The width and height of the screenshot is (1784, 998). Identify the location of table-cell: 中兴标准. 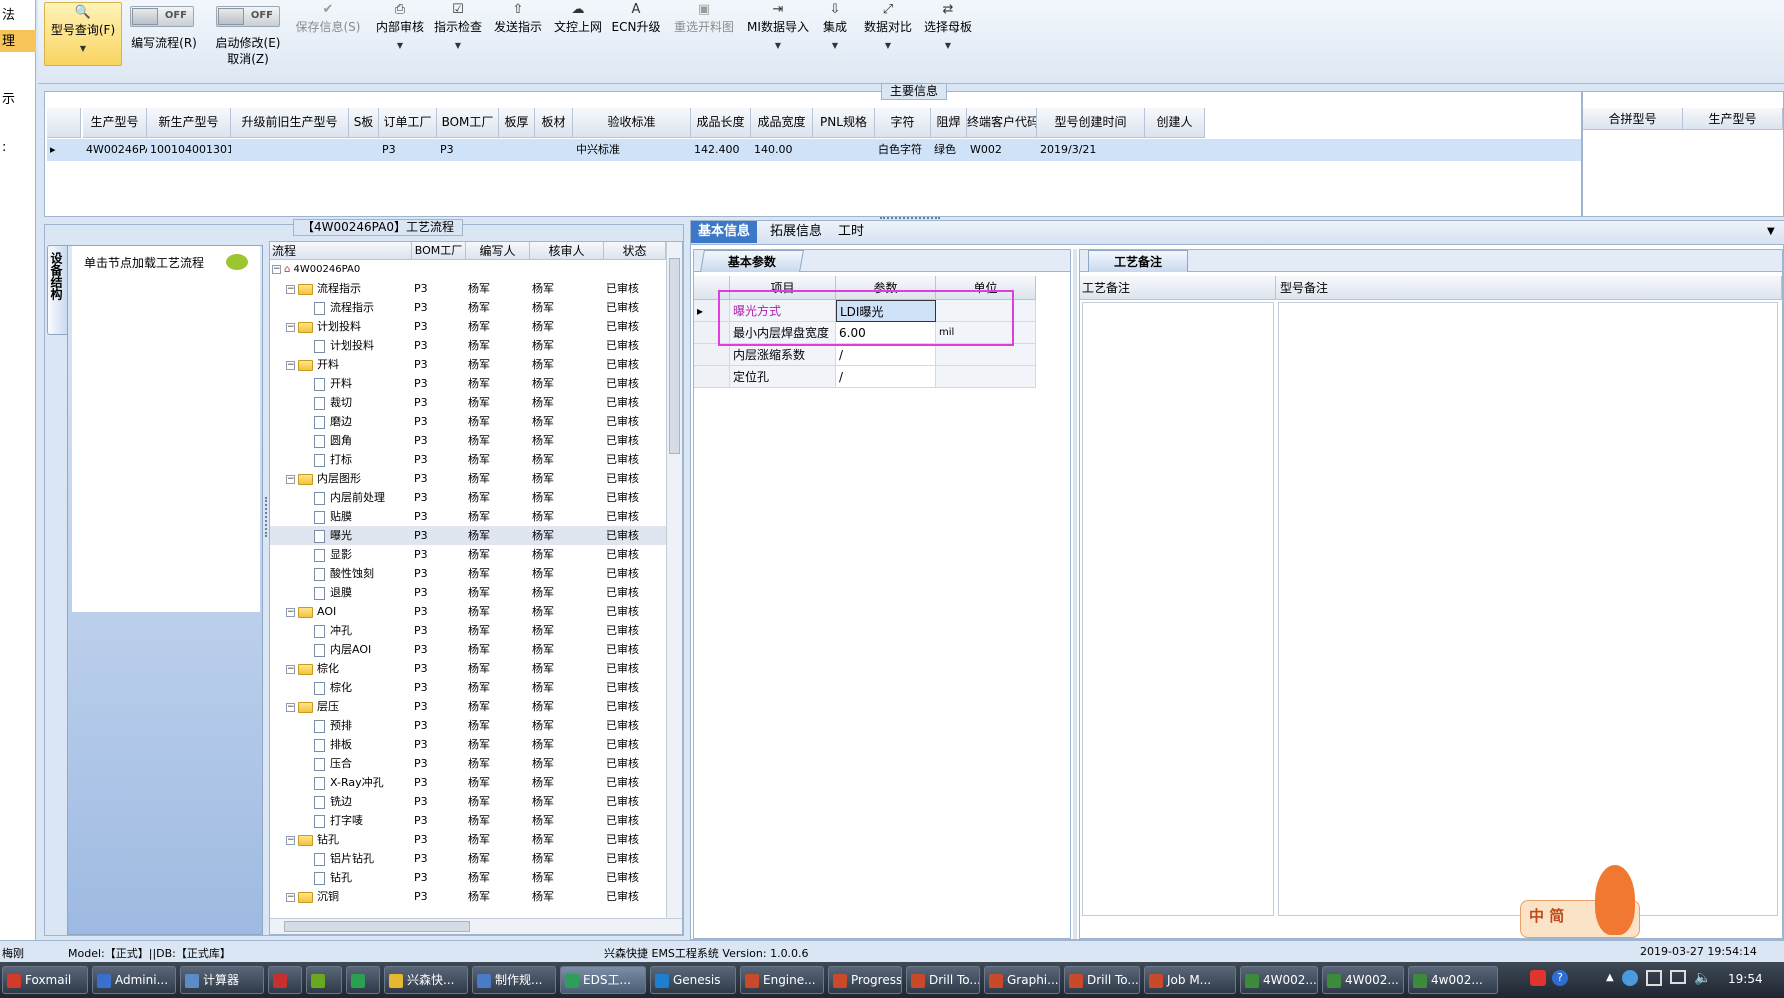
(632, 150).